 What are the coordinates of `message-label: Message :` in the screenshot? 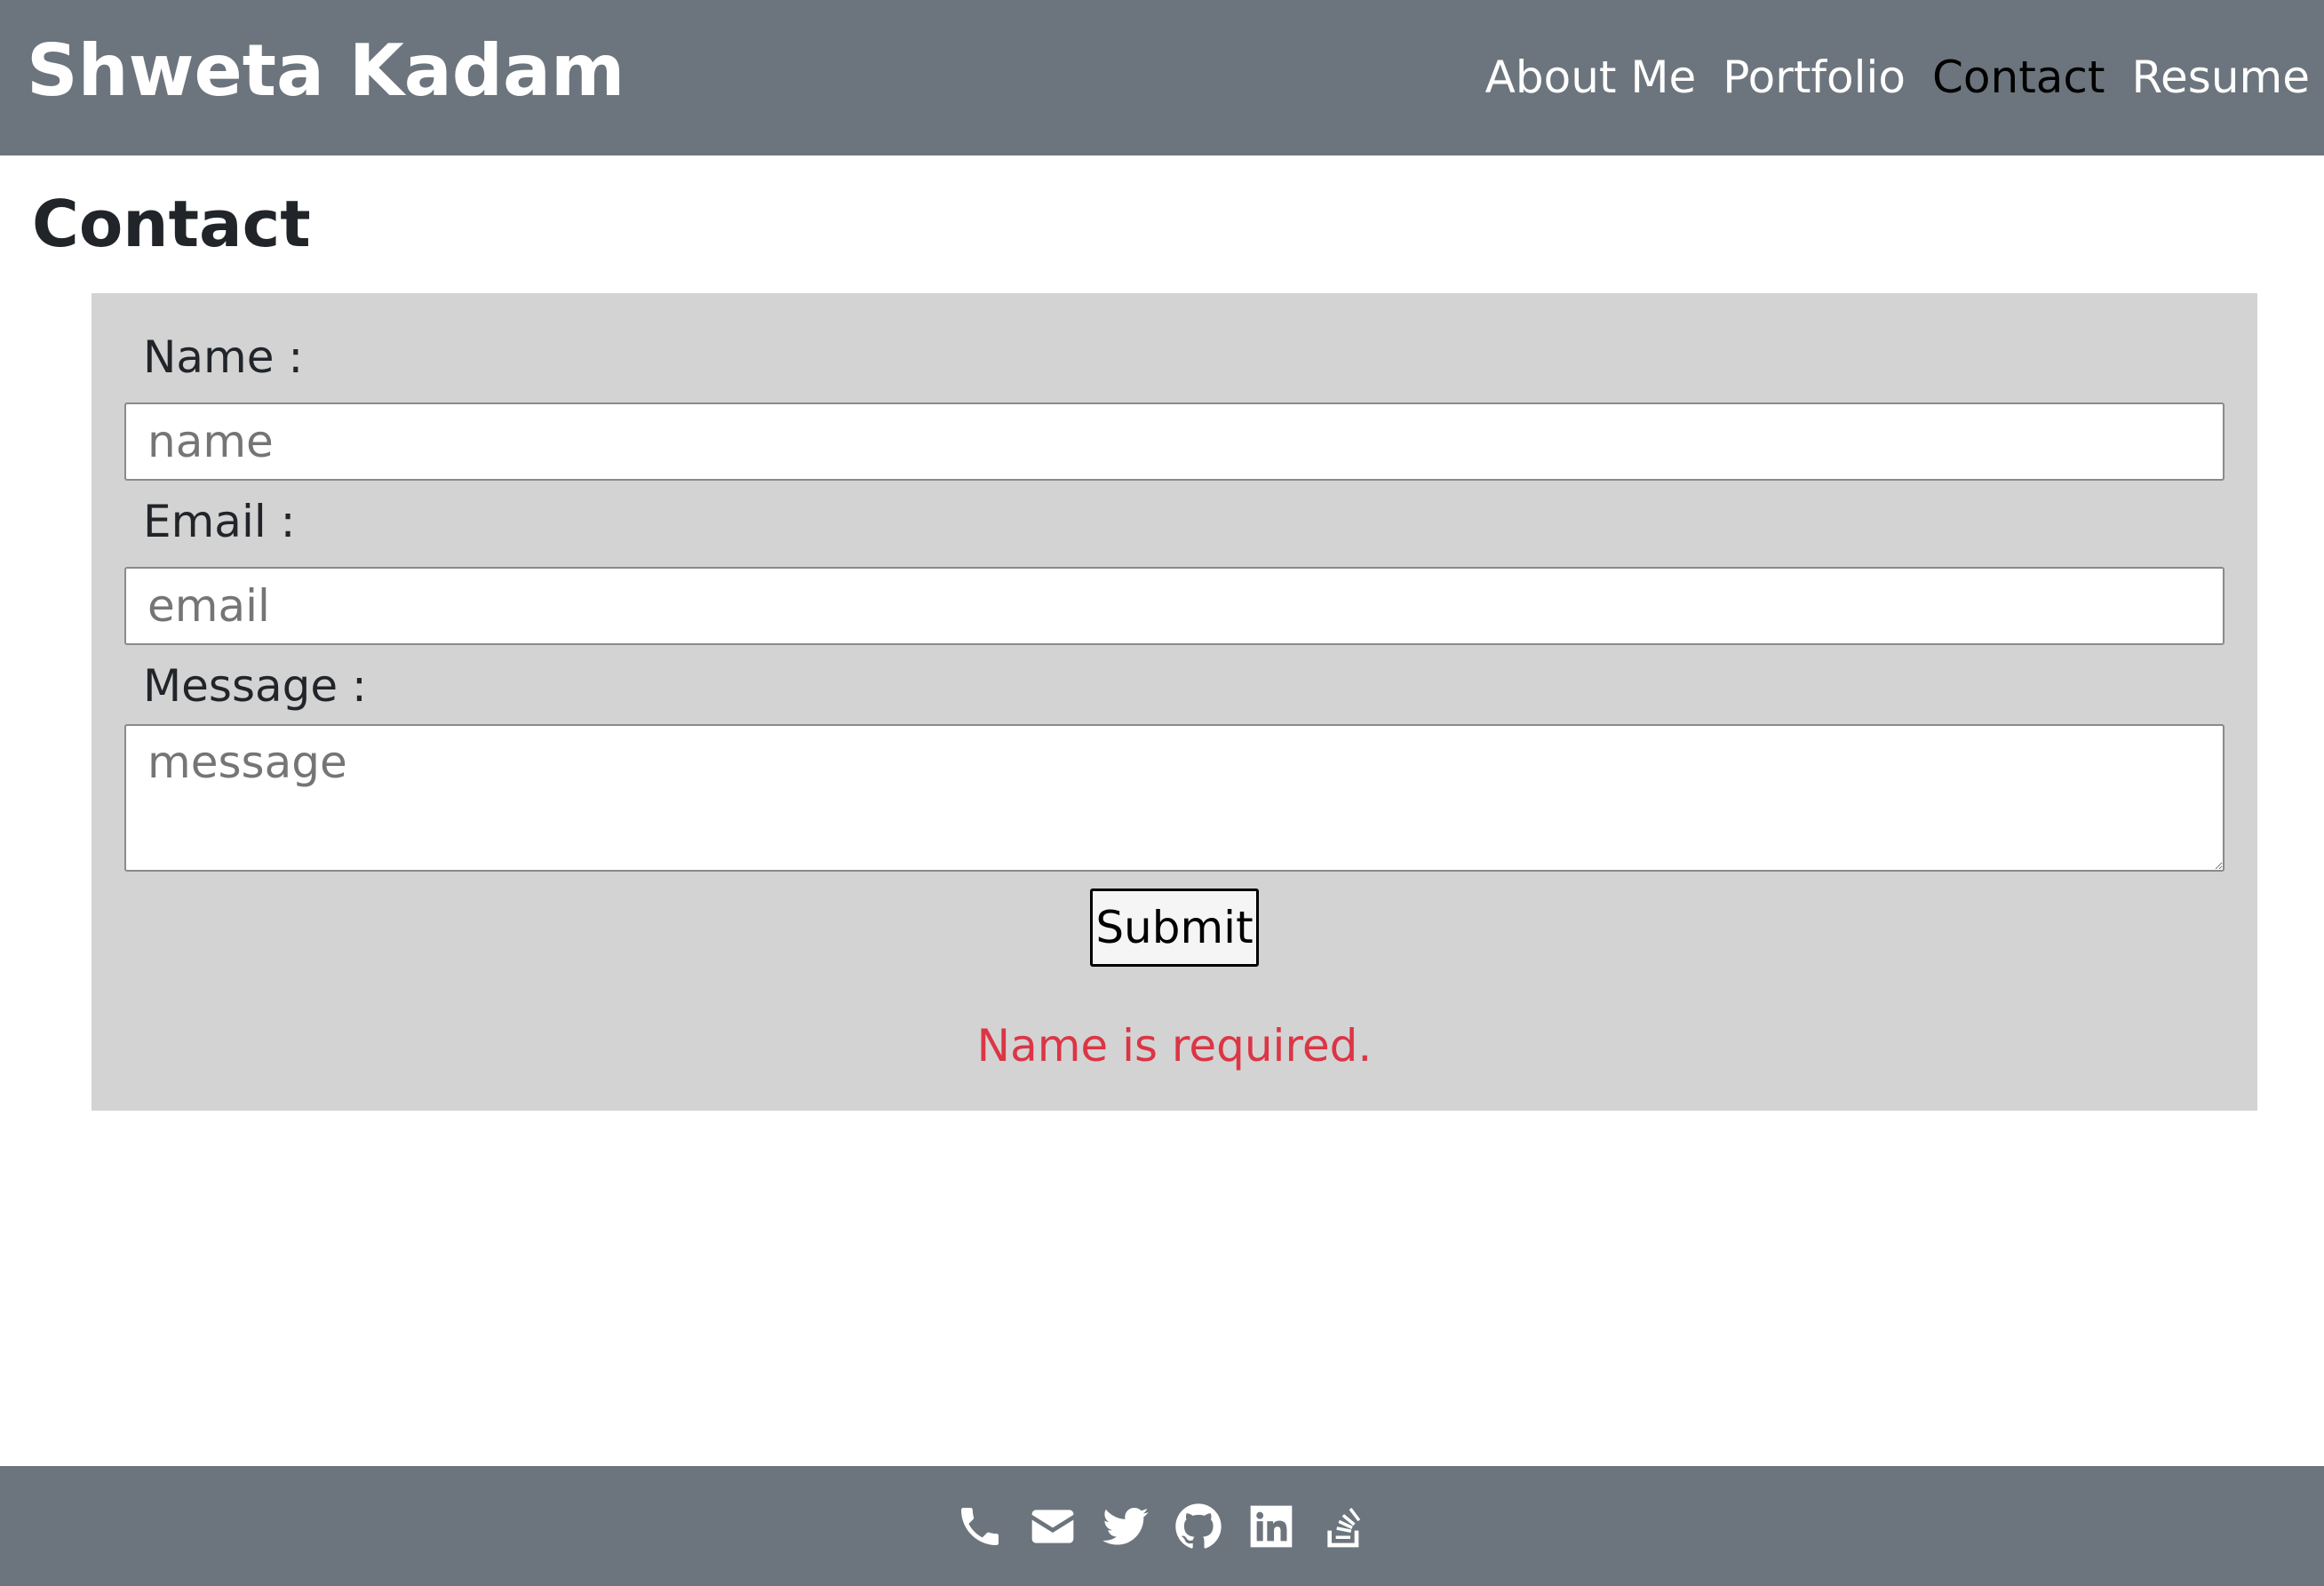 It's located at (255, 686).